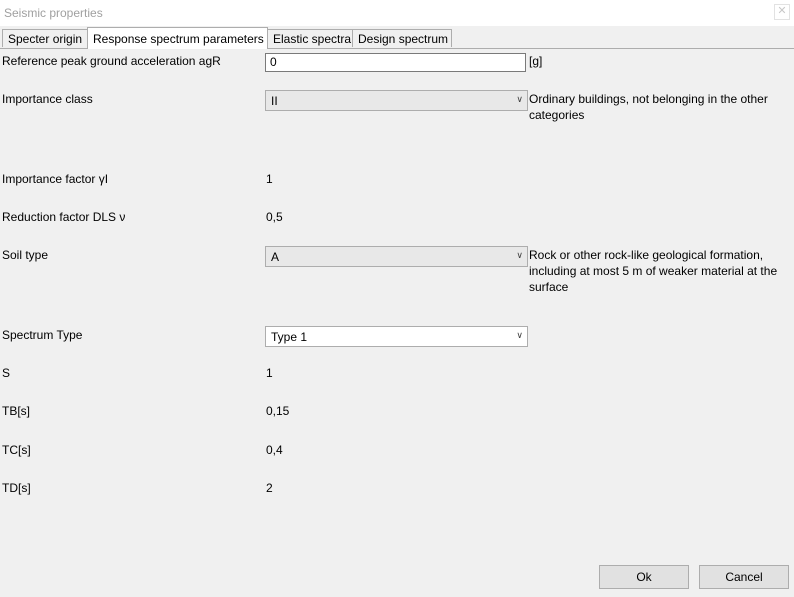 The height and width of the screenshot is (597, 794). I want to click on reduction-factor-value: 0,5, so click(274, 217).